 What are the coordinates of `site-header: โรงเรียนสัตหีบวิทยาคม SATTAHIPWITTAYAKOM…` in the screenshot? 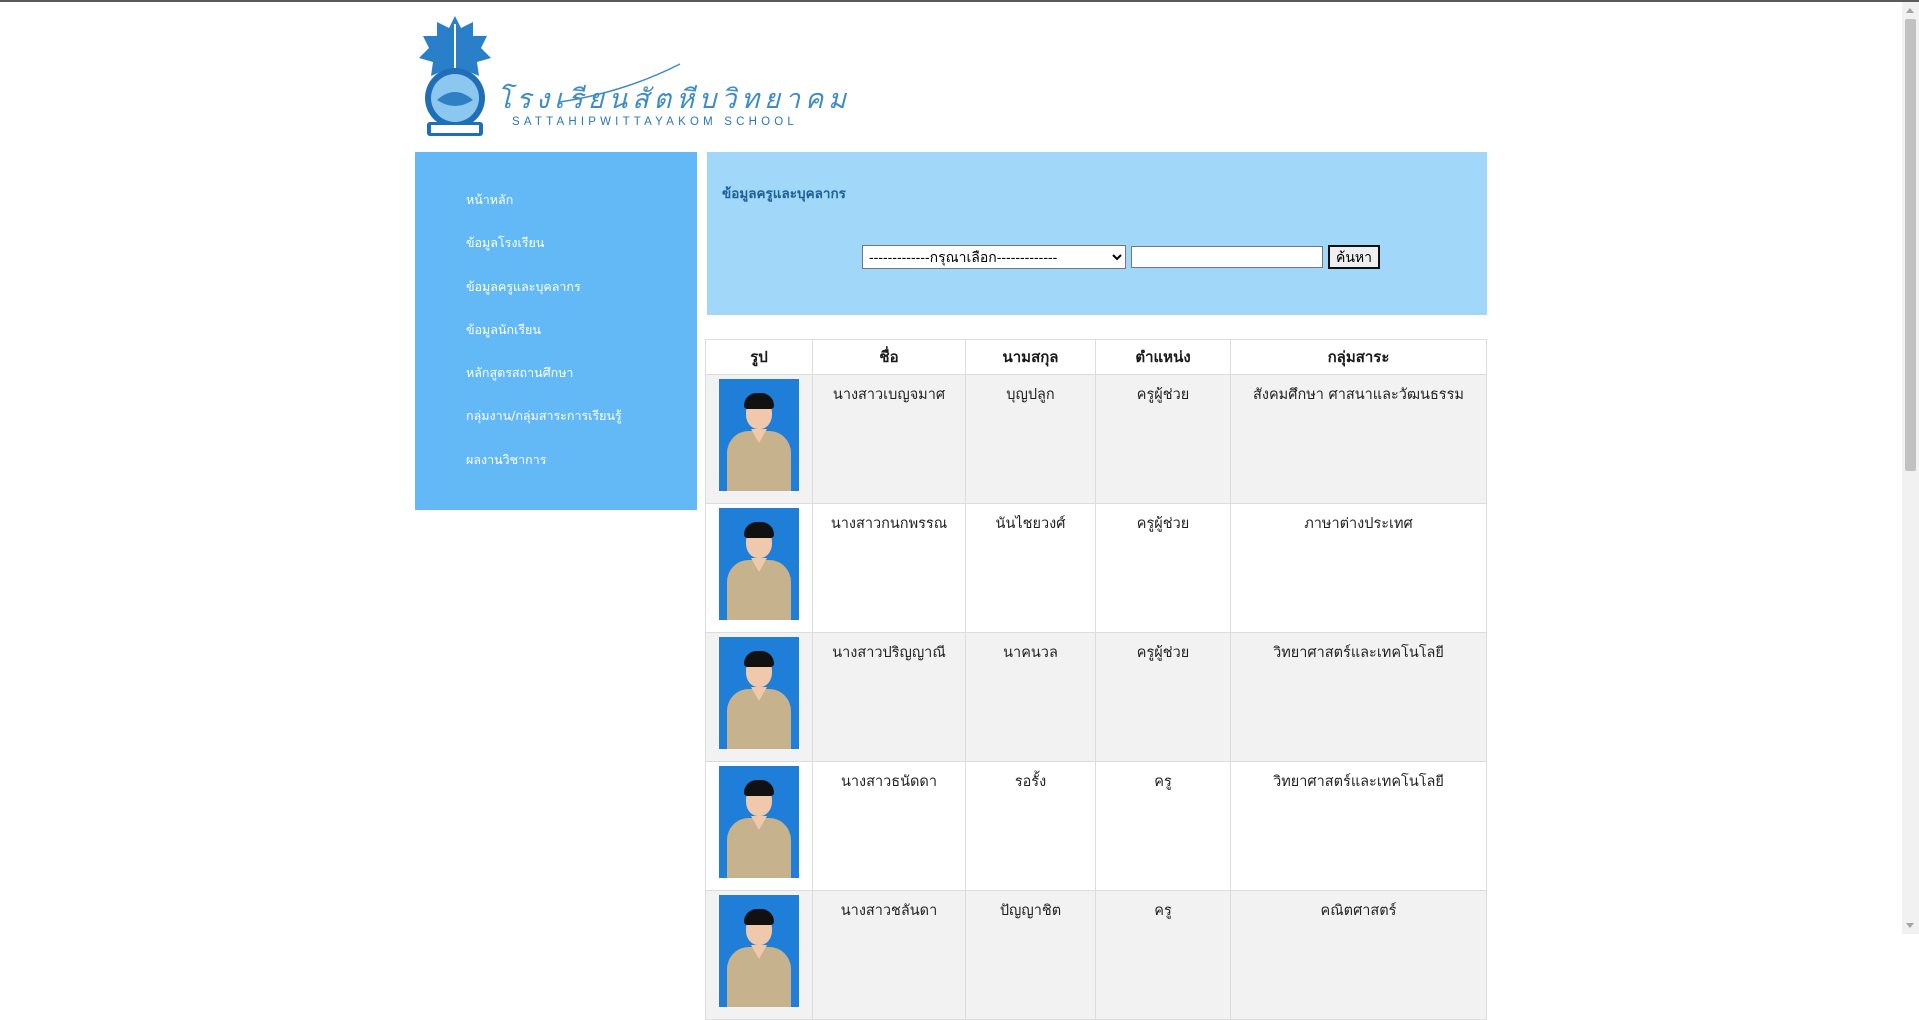 It's located at (951, 77).